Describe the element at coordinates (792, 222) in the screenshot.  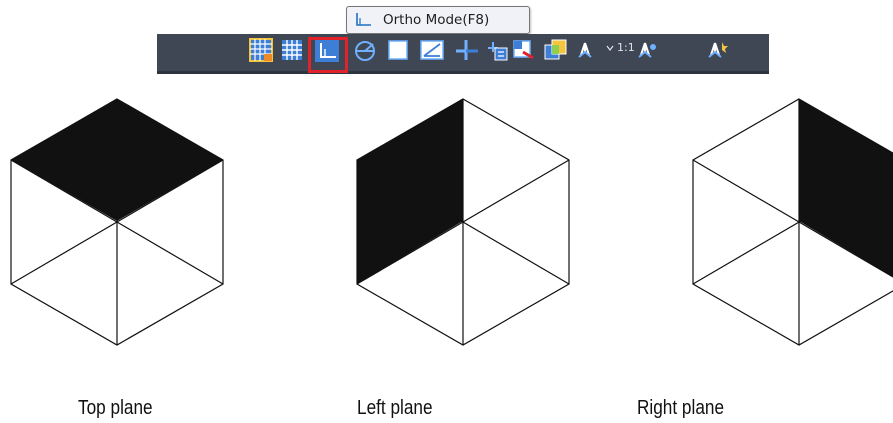
I see `right-plane-hexagon` at that location.